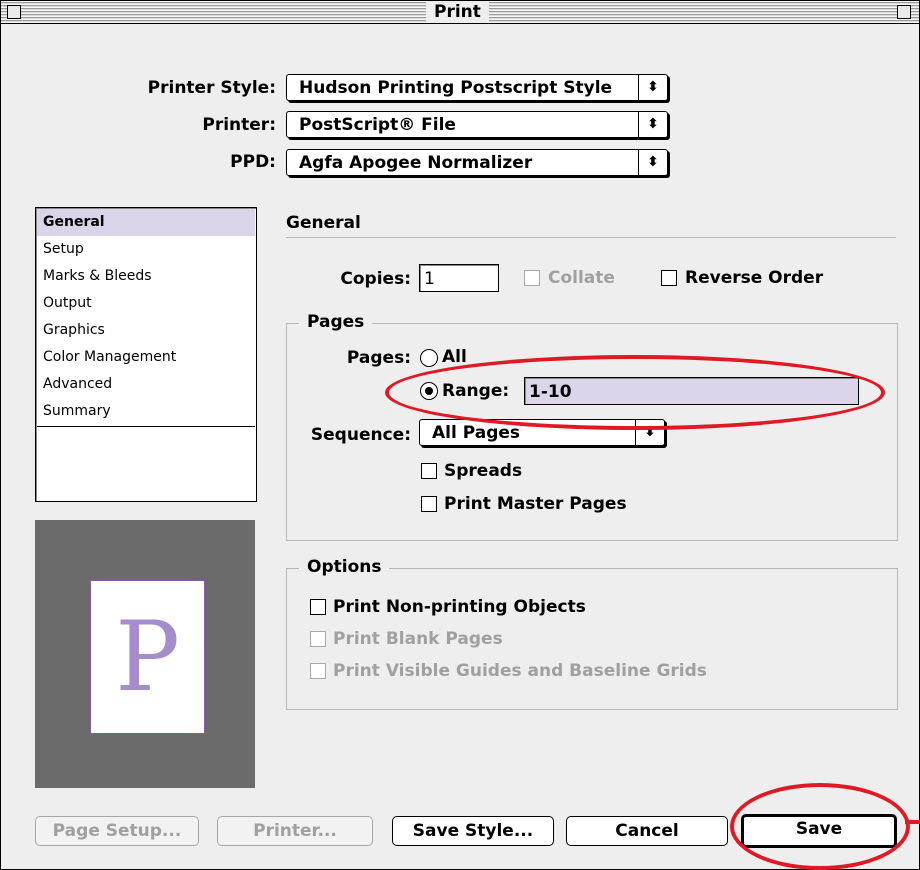  What do you see at coordinates (146, 222) in the screenshot?
I see `sidebar-item-general: General` at bounding box center [146, 222].